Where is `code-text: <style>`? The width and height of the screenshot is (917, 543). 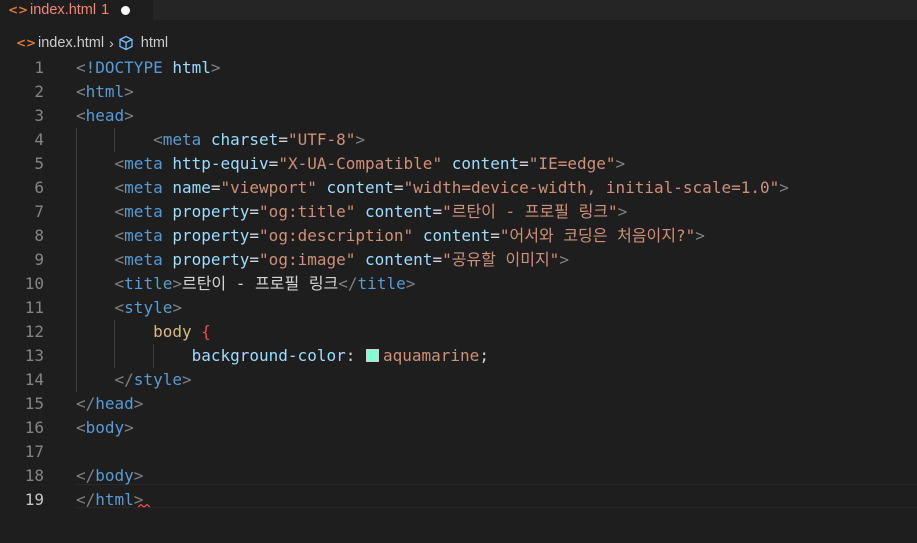
code-text: <style> is located at coordinates (129, 308).